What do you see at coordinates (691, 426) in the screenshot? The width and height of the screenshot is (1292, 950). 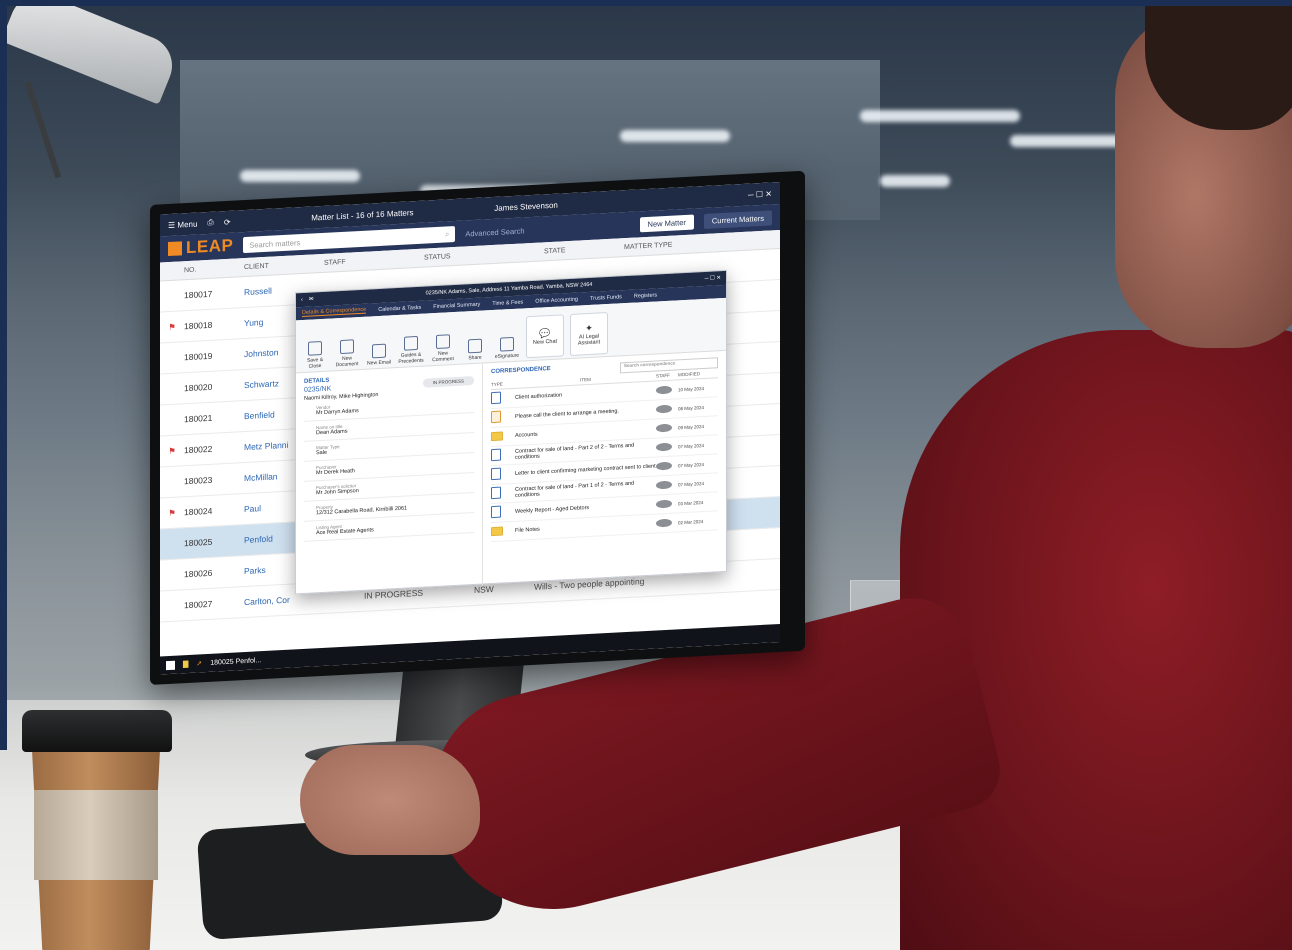 I see `item-date: 09 May 2024` at bounding box center [691, 426].